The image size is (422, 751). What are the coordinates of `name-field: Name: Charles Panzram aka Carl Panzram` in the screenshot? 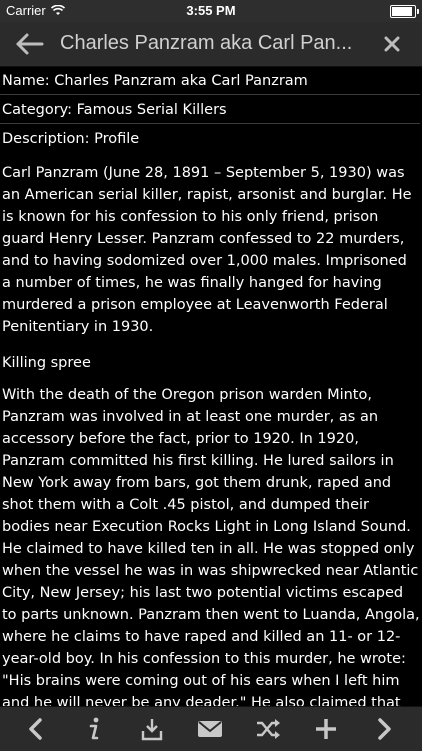 It's located at (210, 80).